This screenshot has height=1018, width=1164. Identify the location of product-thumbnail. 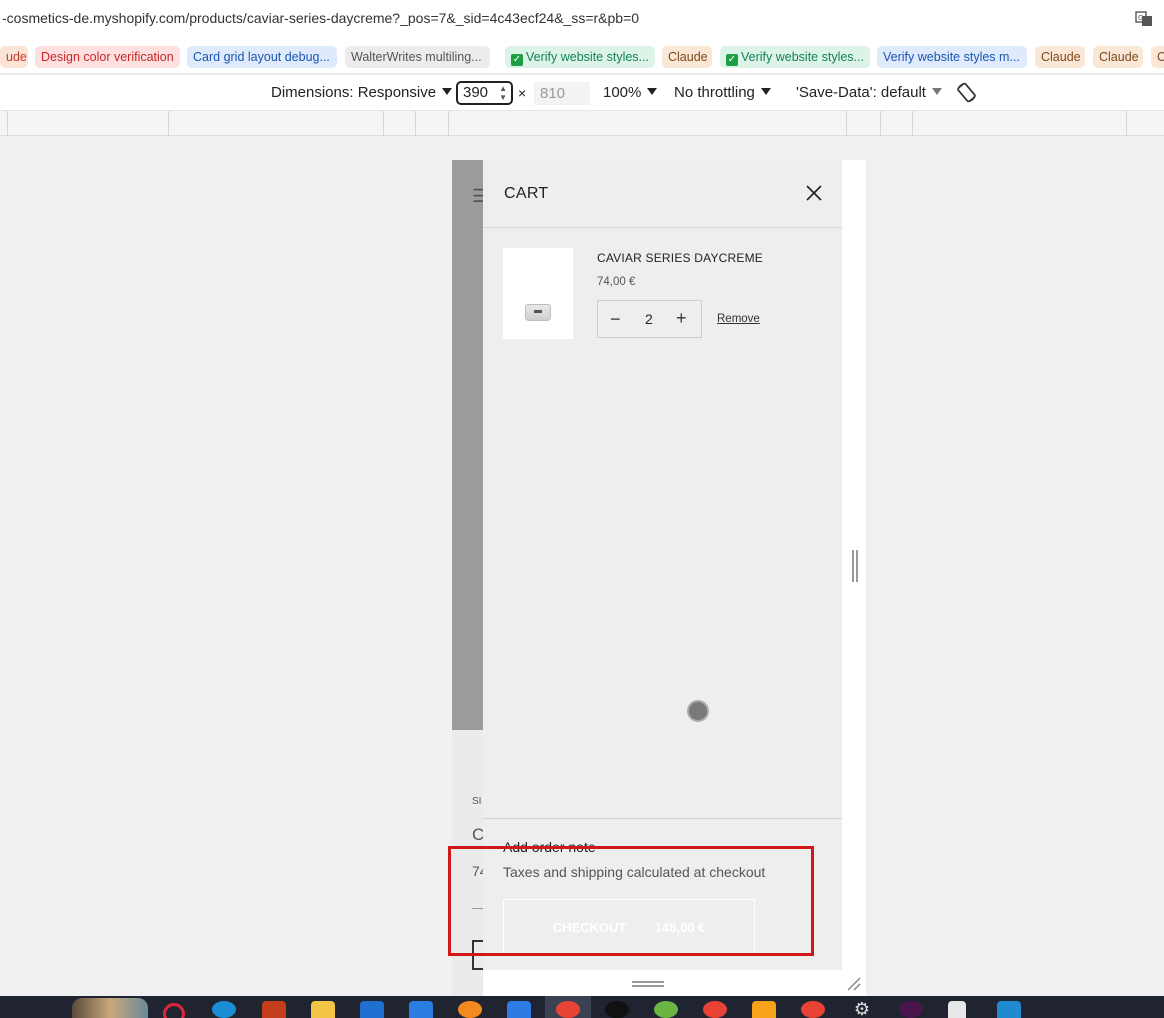
(538, 293).